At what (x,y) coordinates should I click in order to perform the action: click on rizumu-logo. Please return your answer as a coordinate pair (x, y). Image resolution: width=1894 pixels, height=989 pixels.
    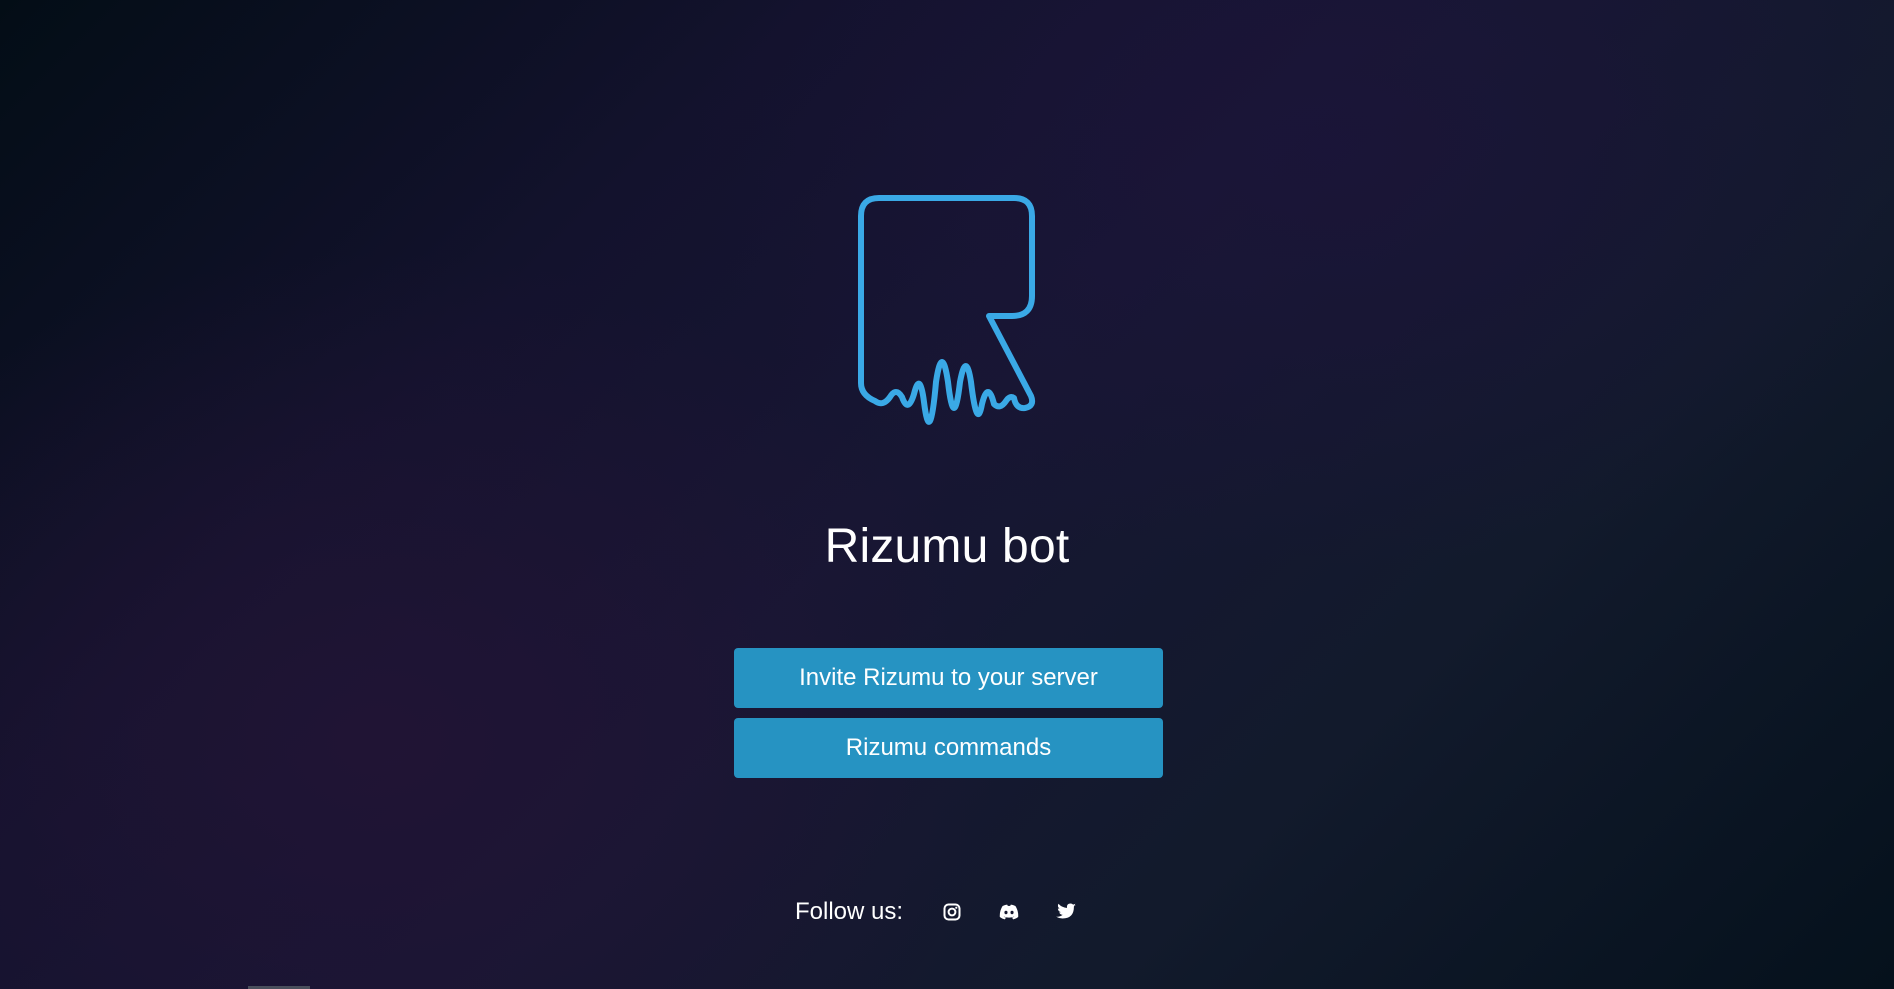
    Looking at the image, I should click on (947, 317).